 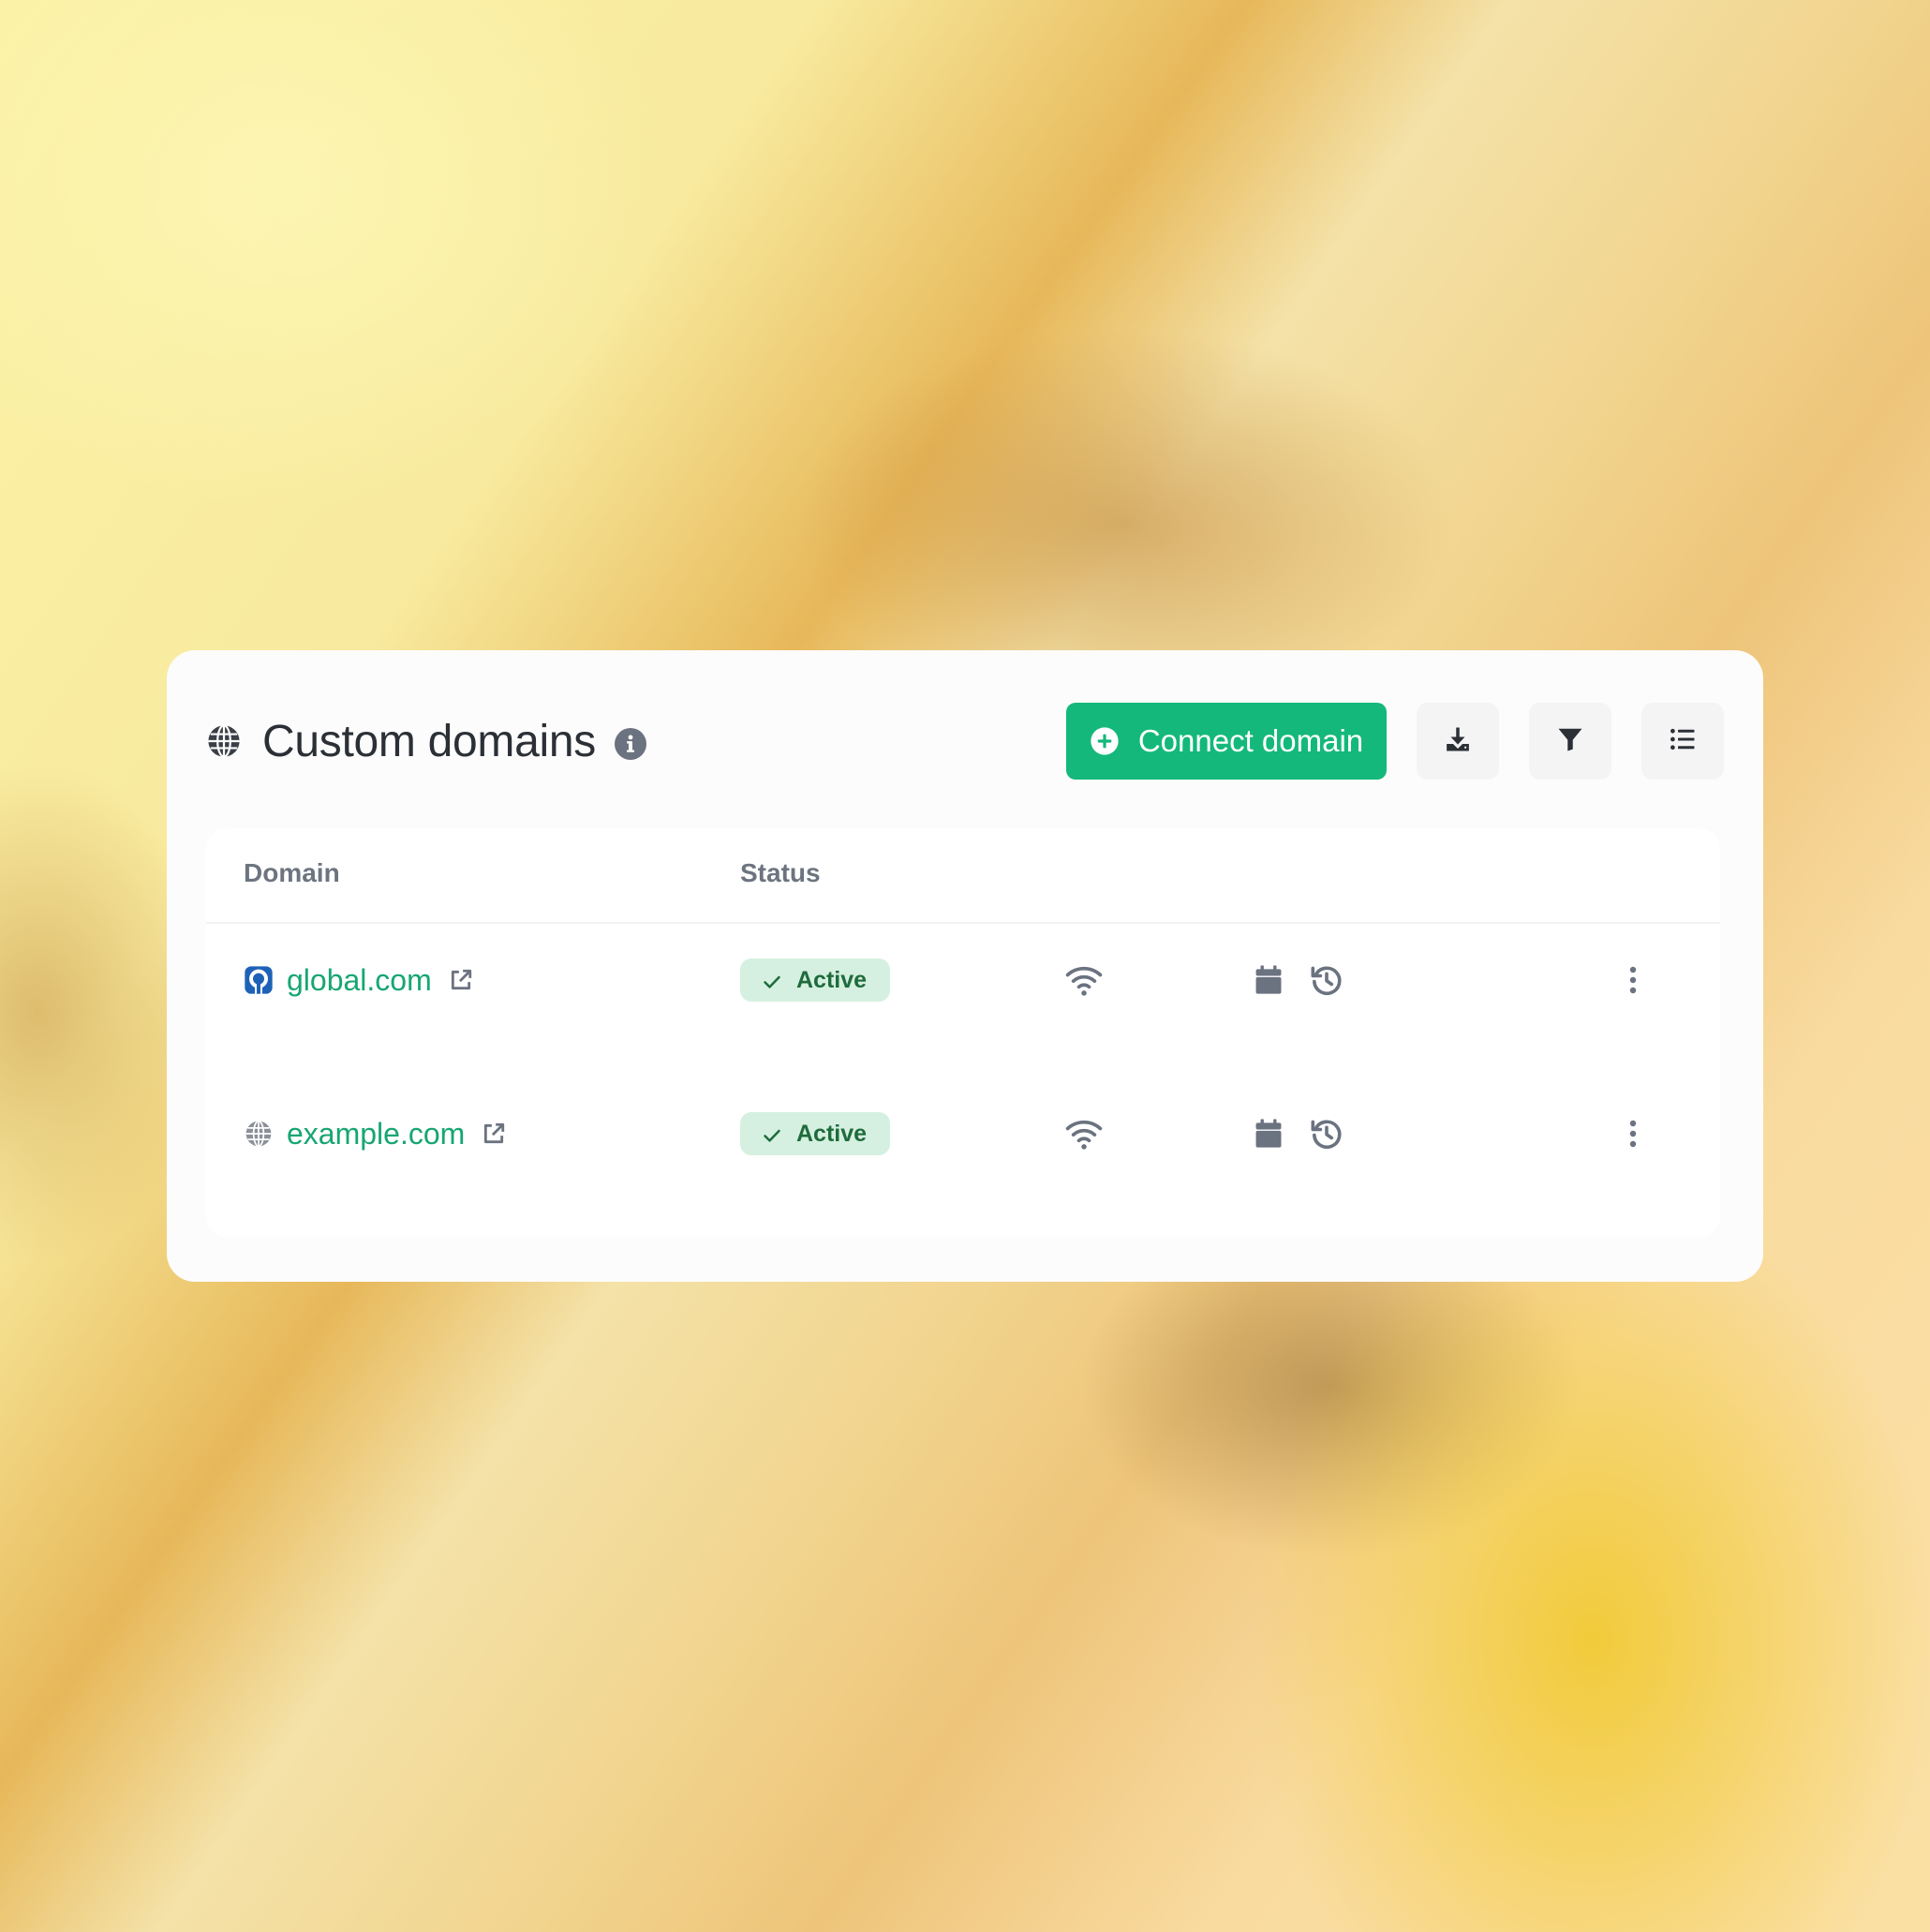 I want to click on list-icon, so click(x=1683, y=741).